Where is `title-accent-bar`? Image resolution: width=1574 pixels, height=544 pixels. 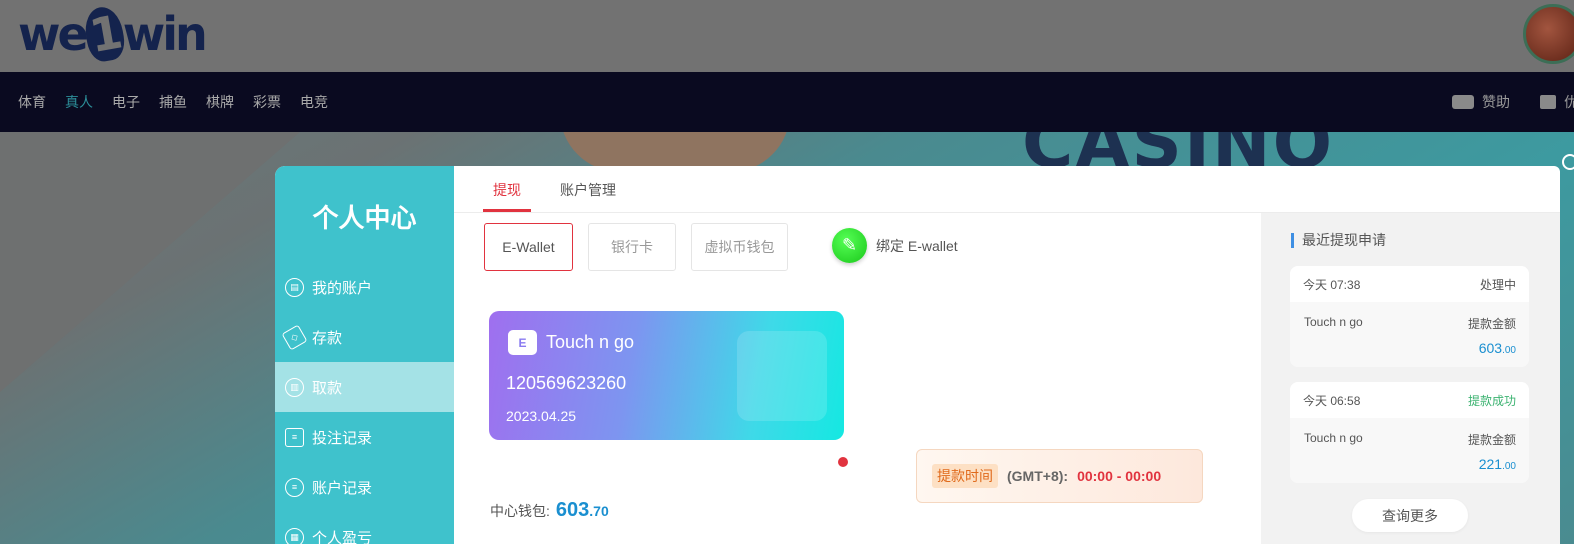
title-accent-bar is located at coordinates (1292, 240).